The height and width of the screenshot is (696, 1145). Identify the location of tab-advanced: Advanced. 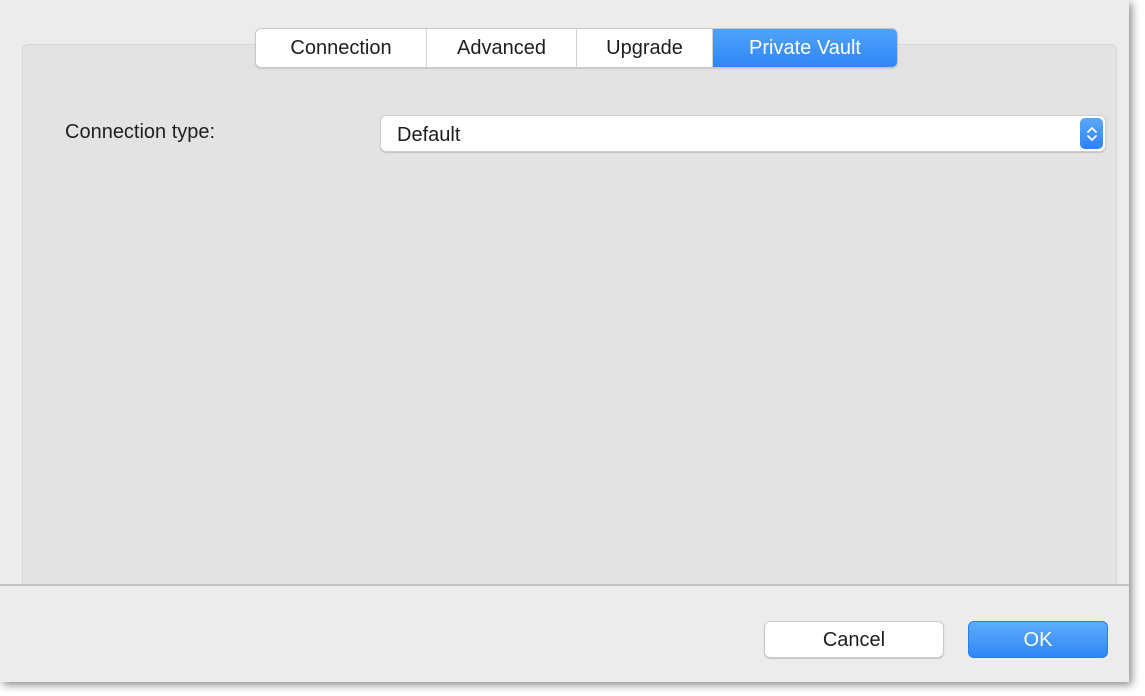
(502, 48).